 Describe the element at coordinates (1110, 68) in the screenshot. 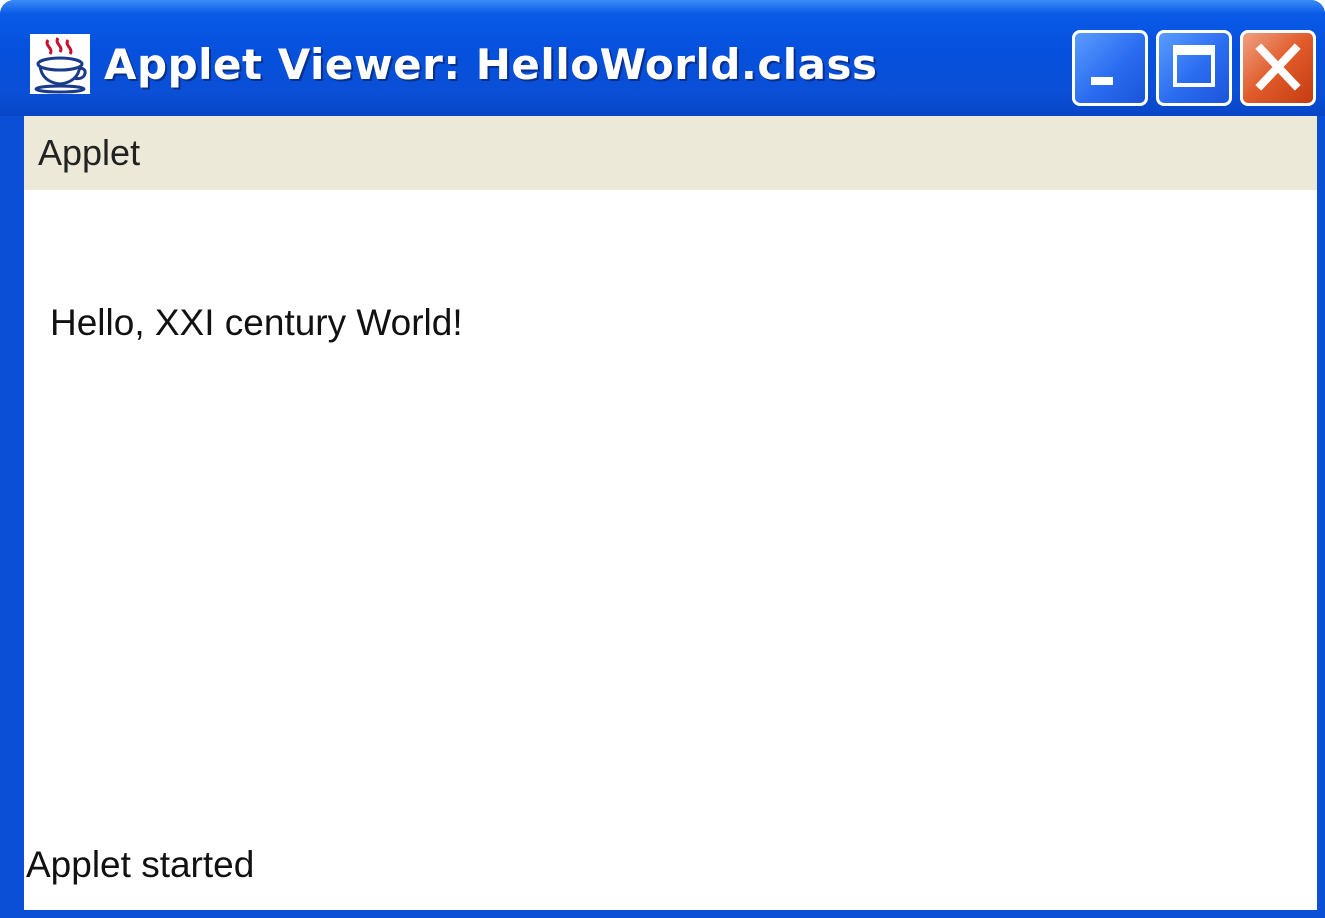

I see `minimize-button` at that location.